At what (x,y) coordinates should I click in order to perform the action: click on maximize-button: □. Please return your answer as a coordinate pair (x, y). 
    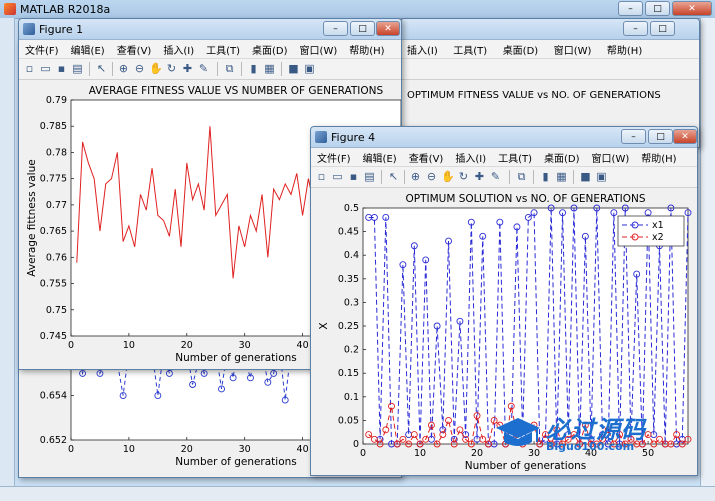
    Looking at the image, I should click on (657, 8).